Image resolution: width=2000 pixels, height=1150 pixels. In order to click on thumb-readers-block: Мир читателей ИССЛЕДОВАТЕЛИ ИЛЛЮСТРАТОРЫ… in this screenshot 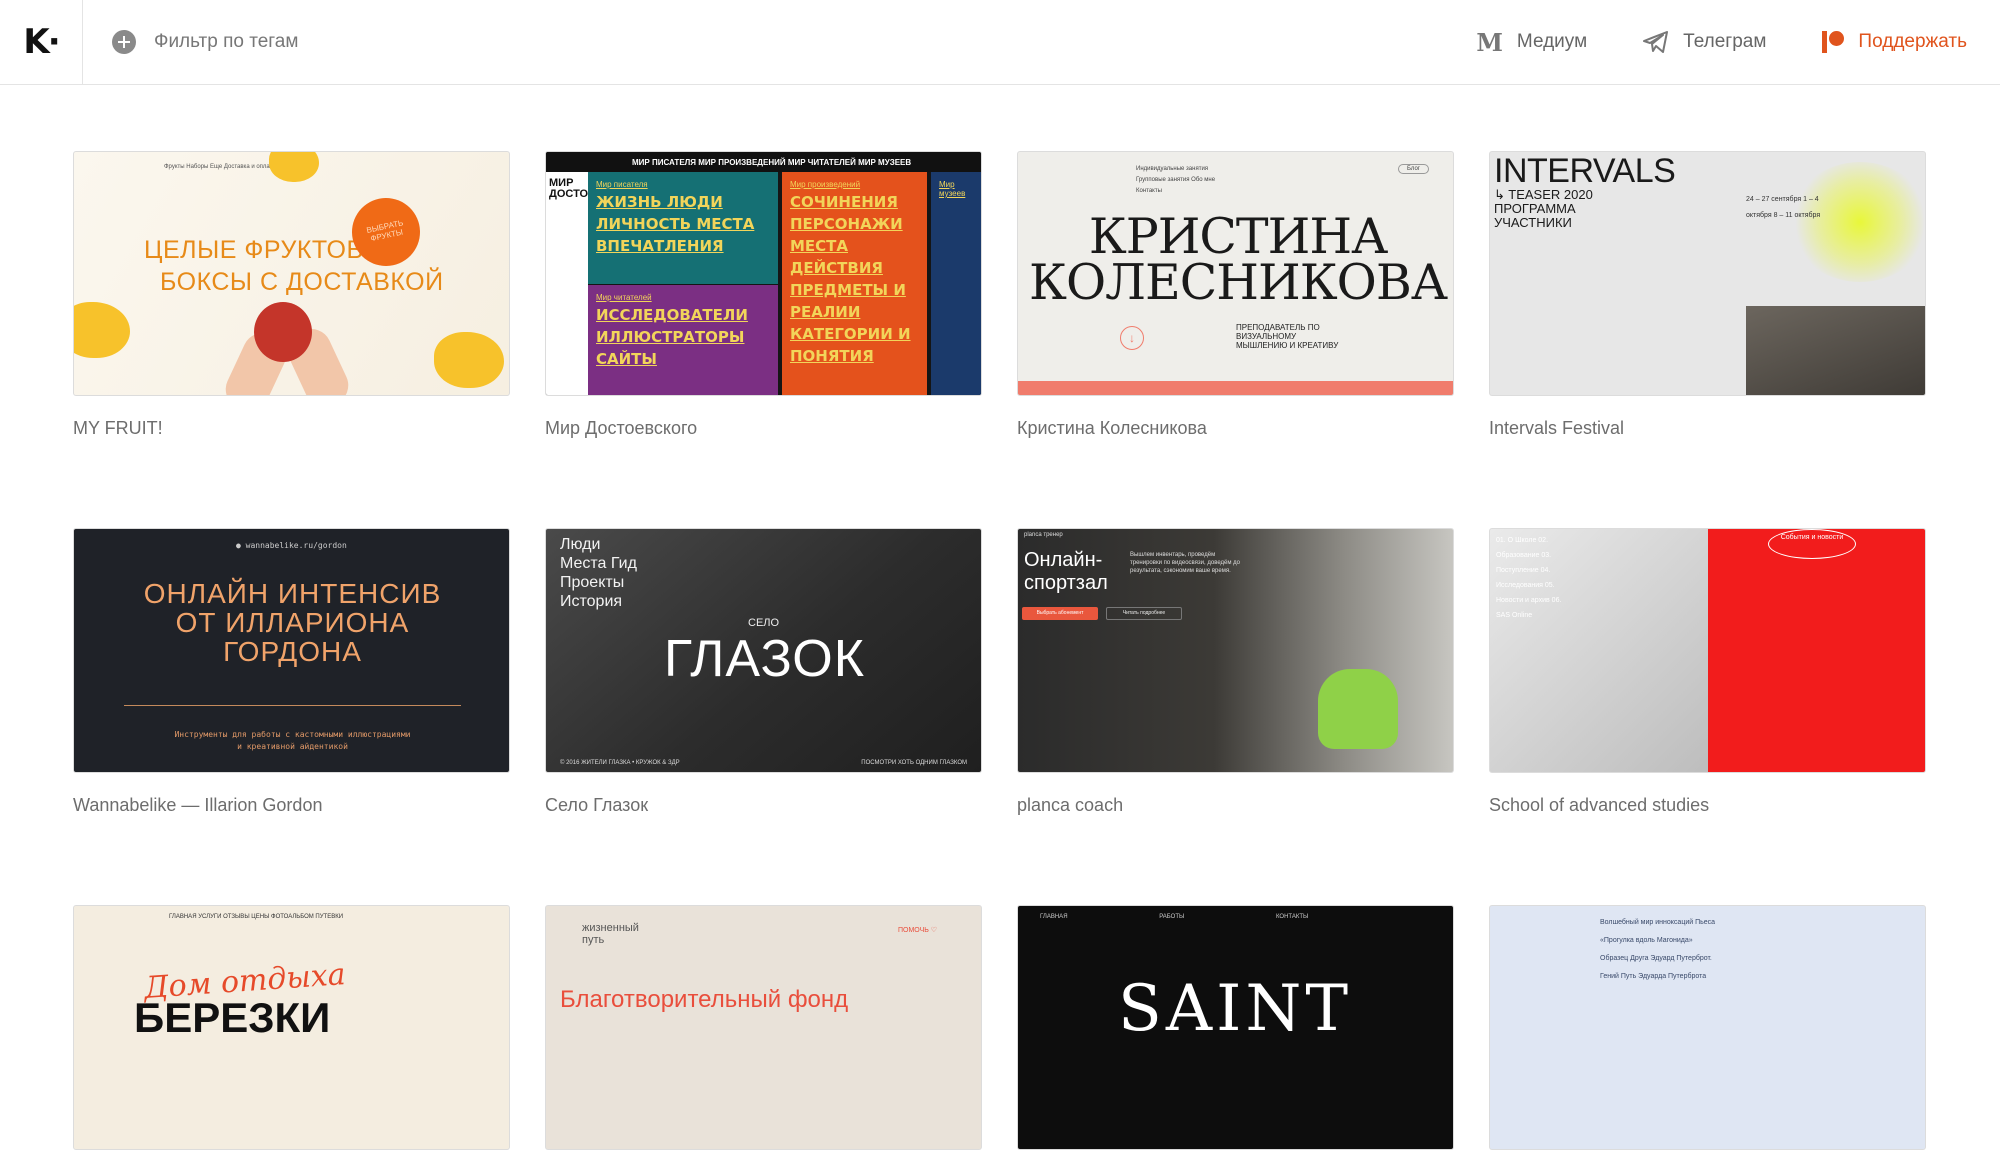, I will do `click(683, 340)`.